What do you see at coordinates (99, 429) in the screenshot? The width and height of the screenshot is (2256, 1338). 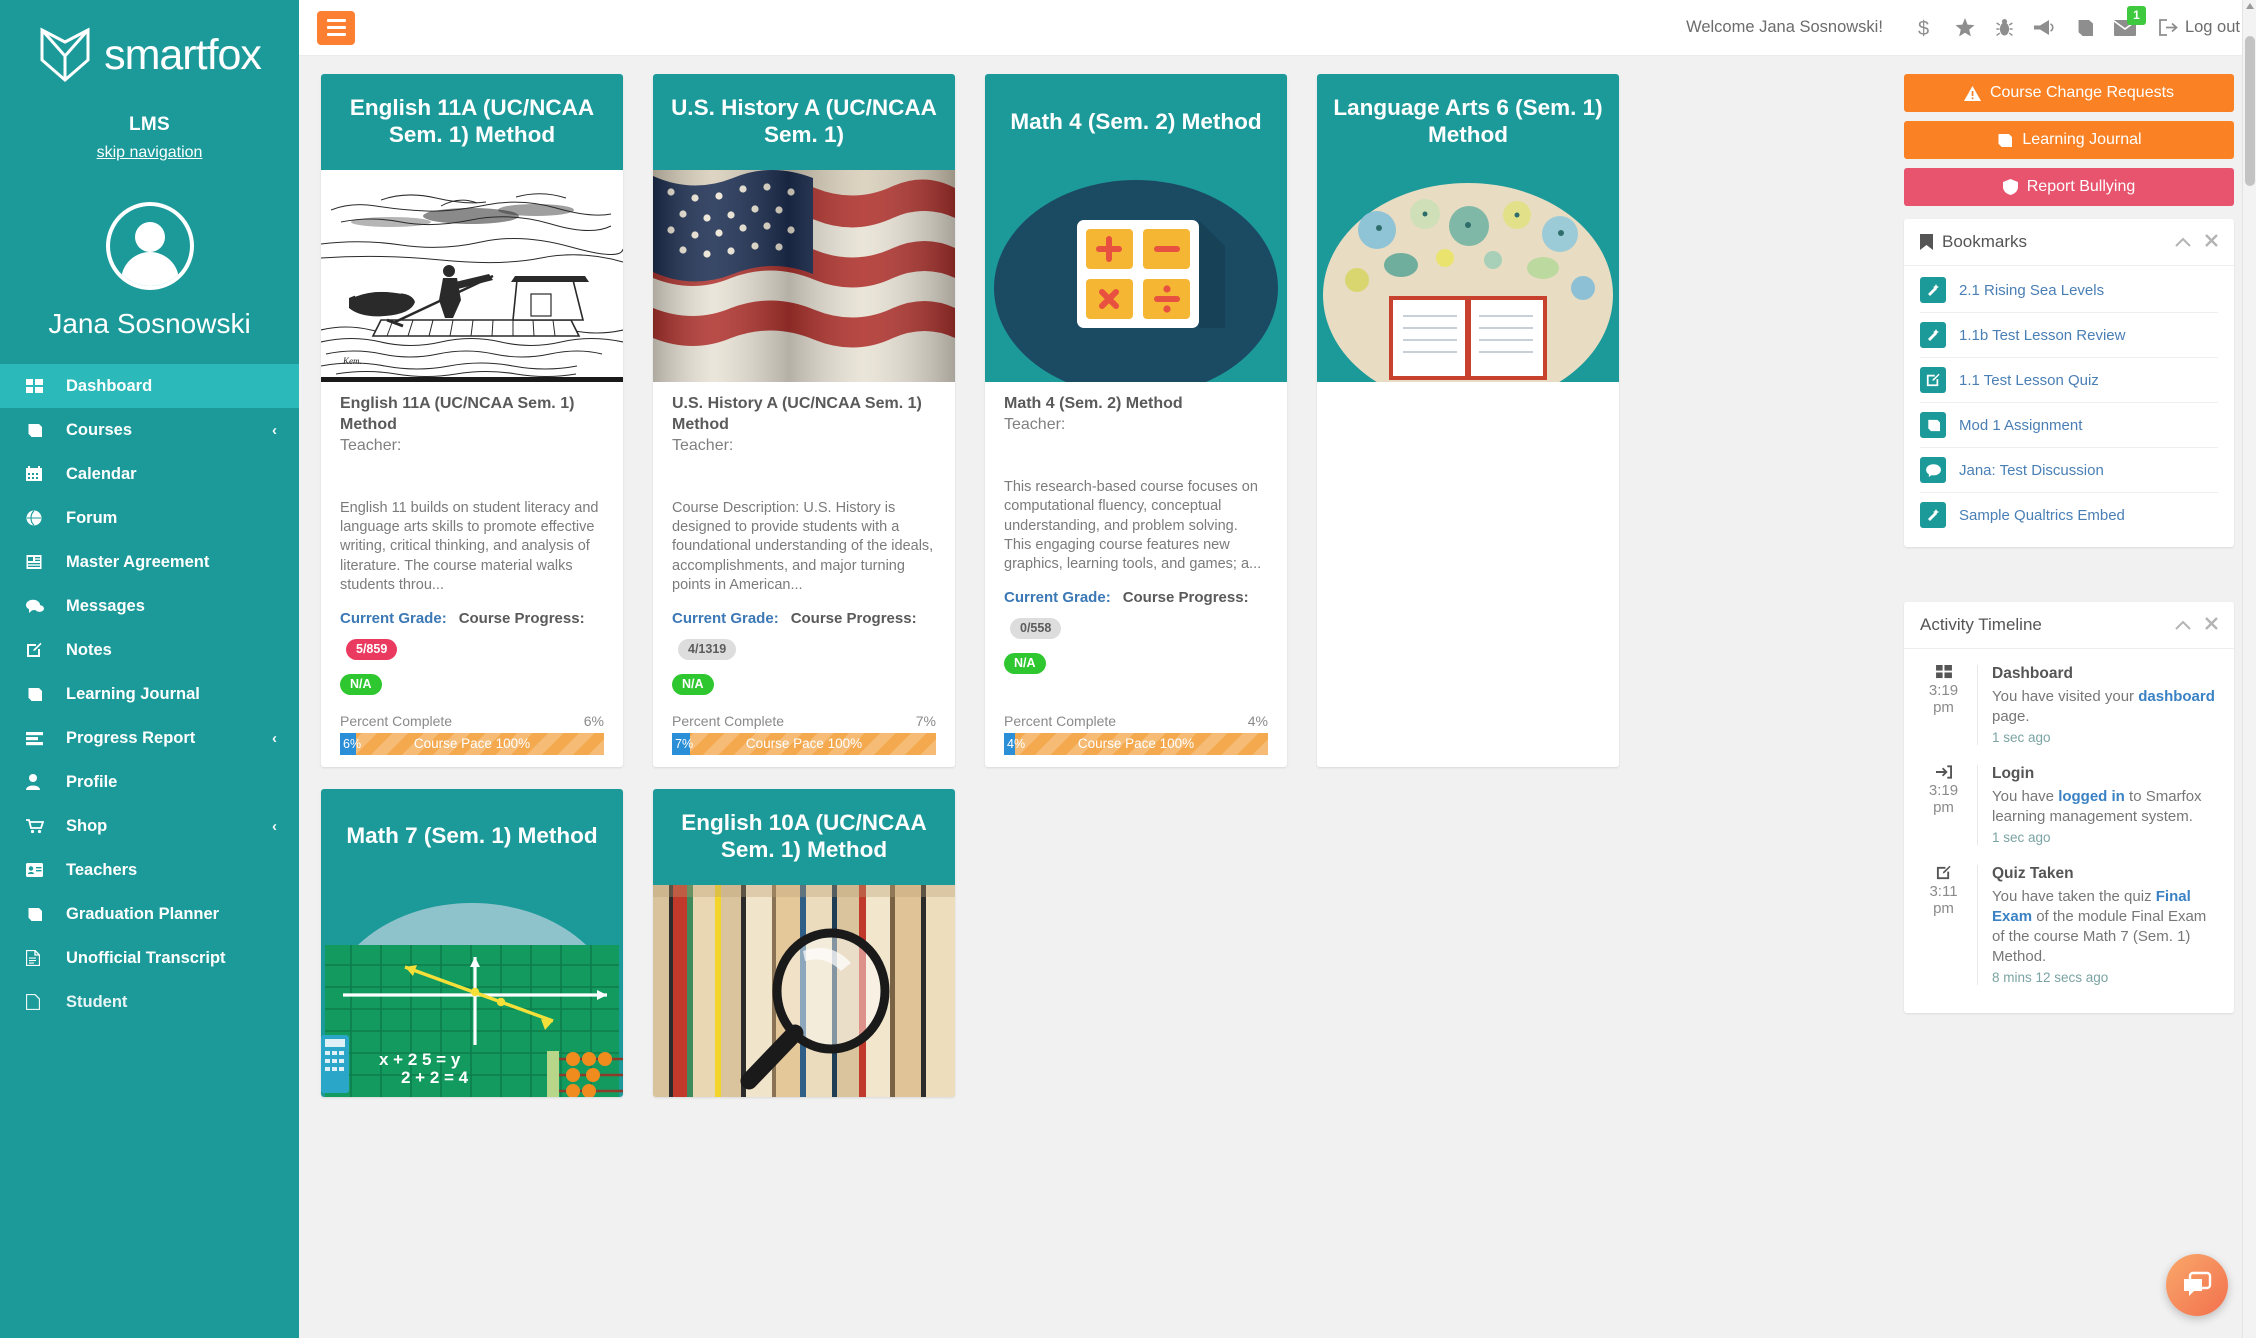 I see `sidebar-item-label: Courses` at bounding box center [99, 429].